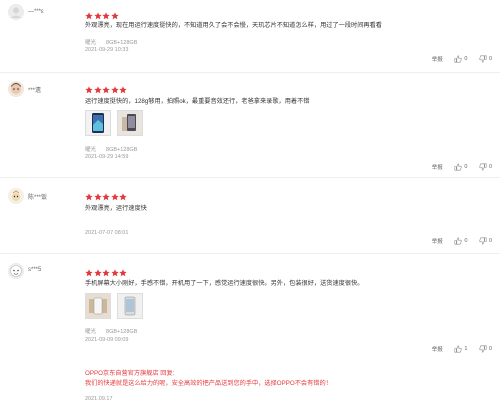  I want to click on review-actions: 举报 1 0, so click(457, 350).